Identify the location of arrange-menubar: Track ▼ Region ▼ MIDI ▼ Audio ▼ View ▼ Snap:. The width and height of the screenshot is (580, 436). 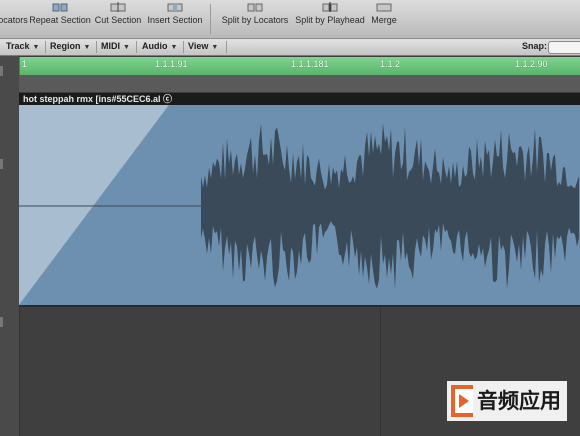
(290, 47).